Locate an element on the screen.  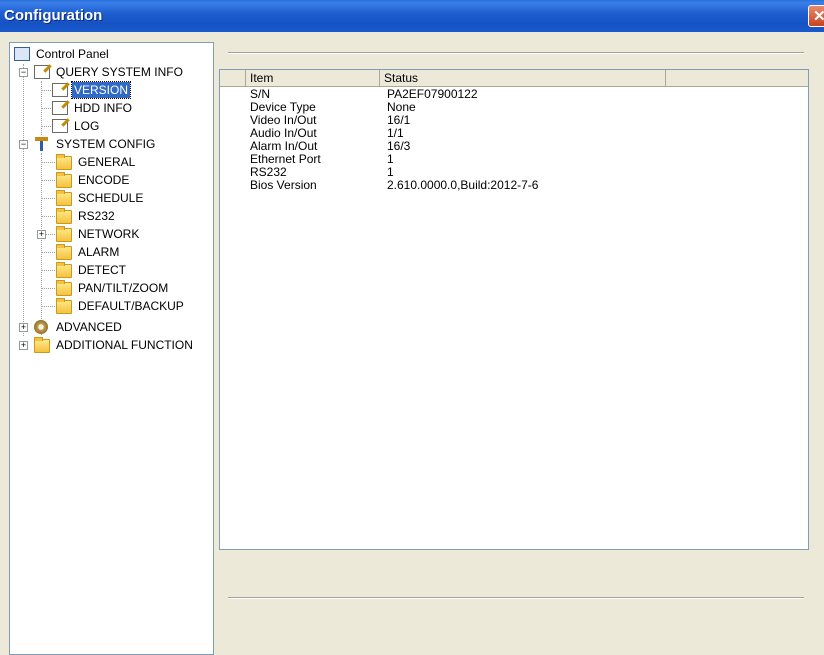
tree-item-control-panel: Control Panel is located at coordinates (62, 54).